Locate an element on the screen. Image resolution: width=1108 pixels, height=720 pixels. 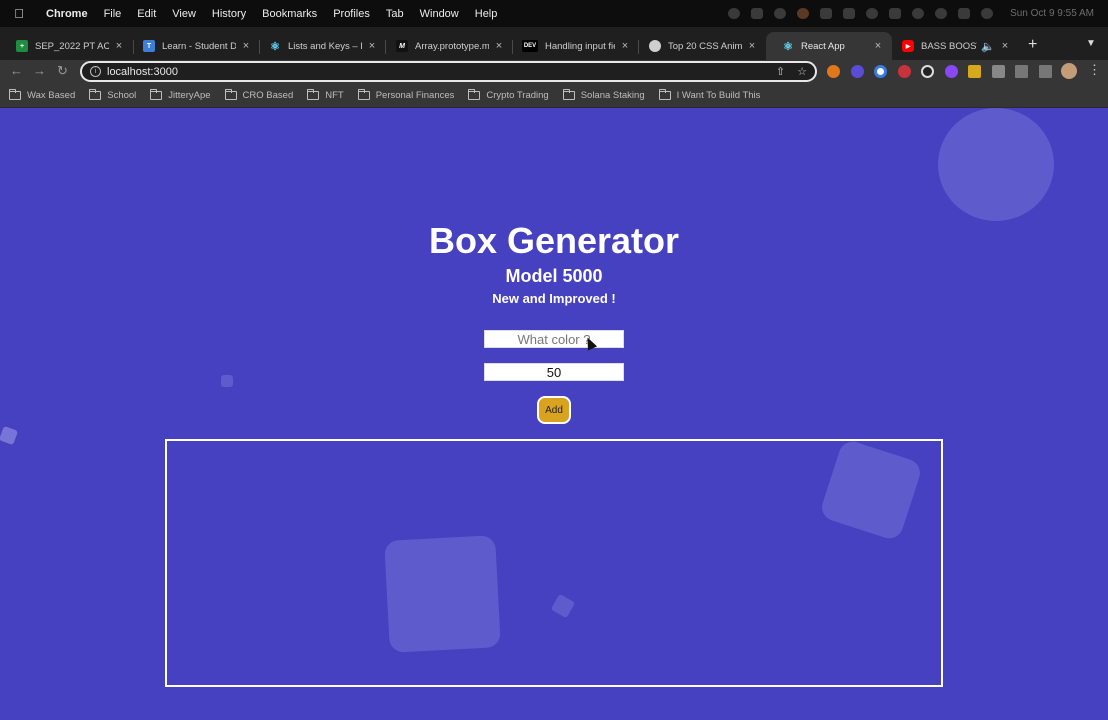
address-bar: i localhost:3000 ⇧ ☆ is located at coordinates (448, 71).